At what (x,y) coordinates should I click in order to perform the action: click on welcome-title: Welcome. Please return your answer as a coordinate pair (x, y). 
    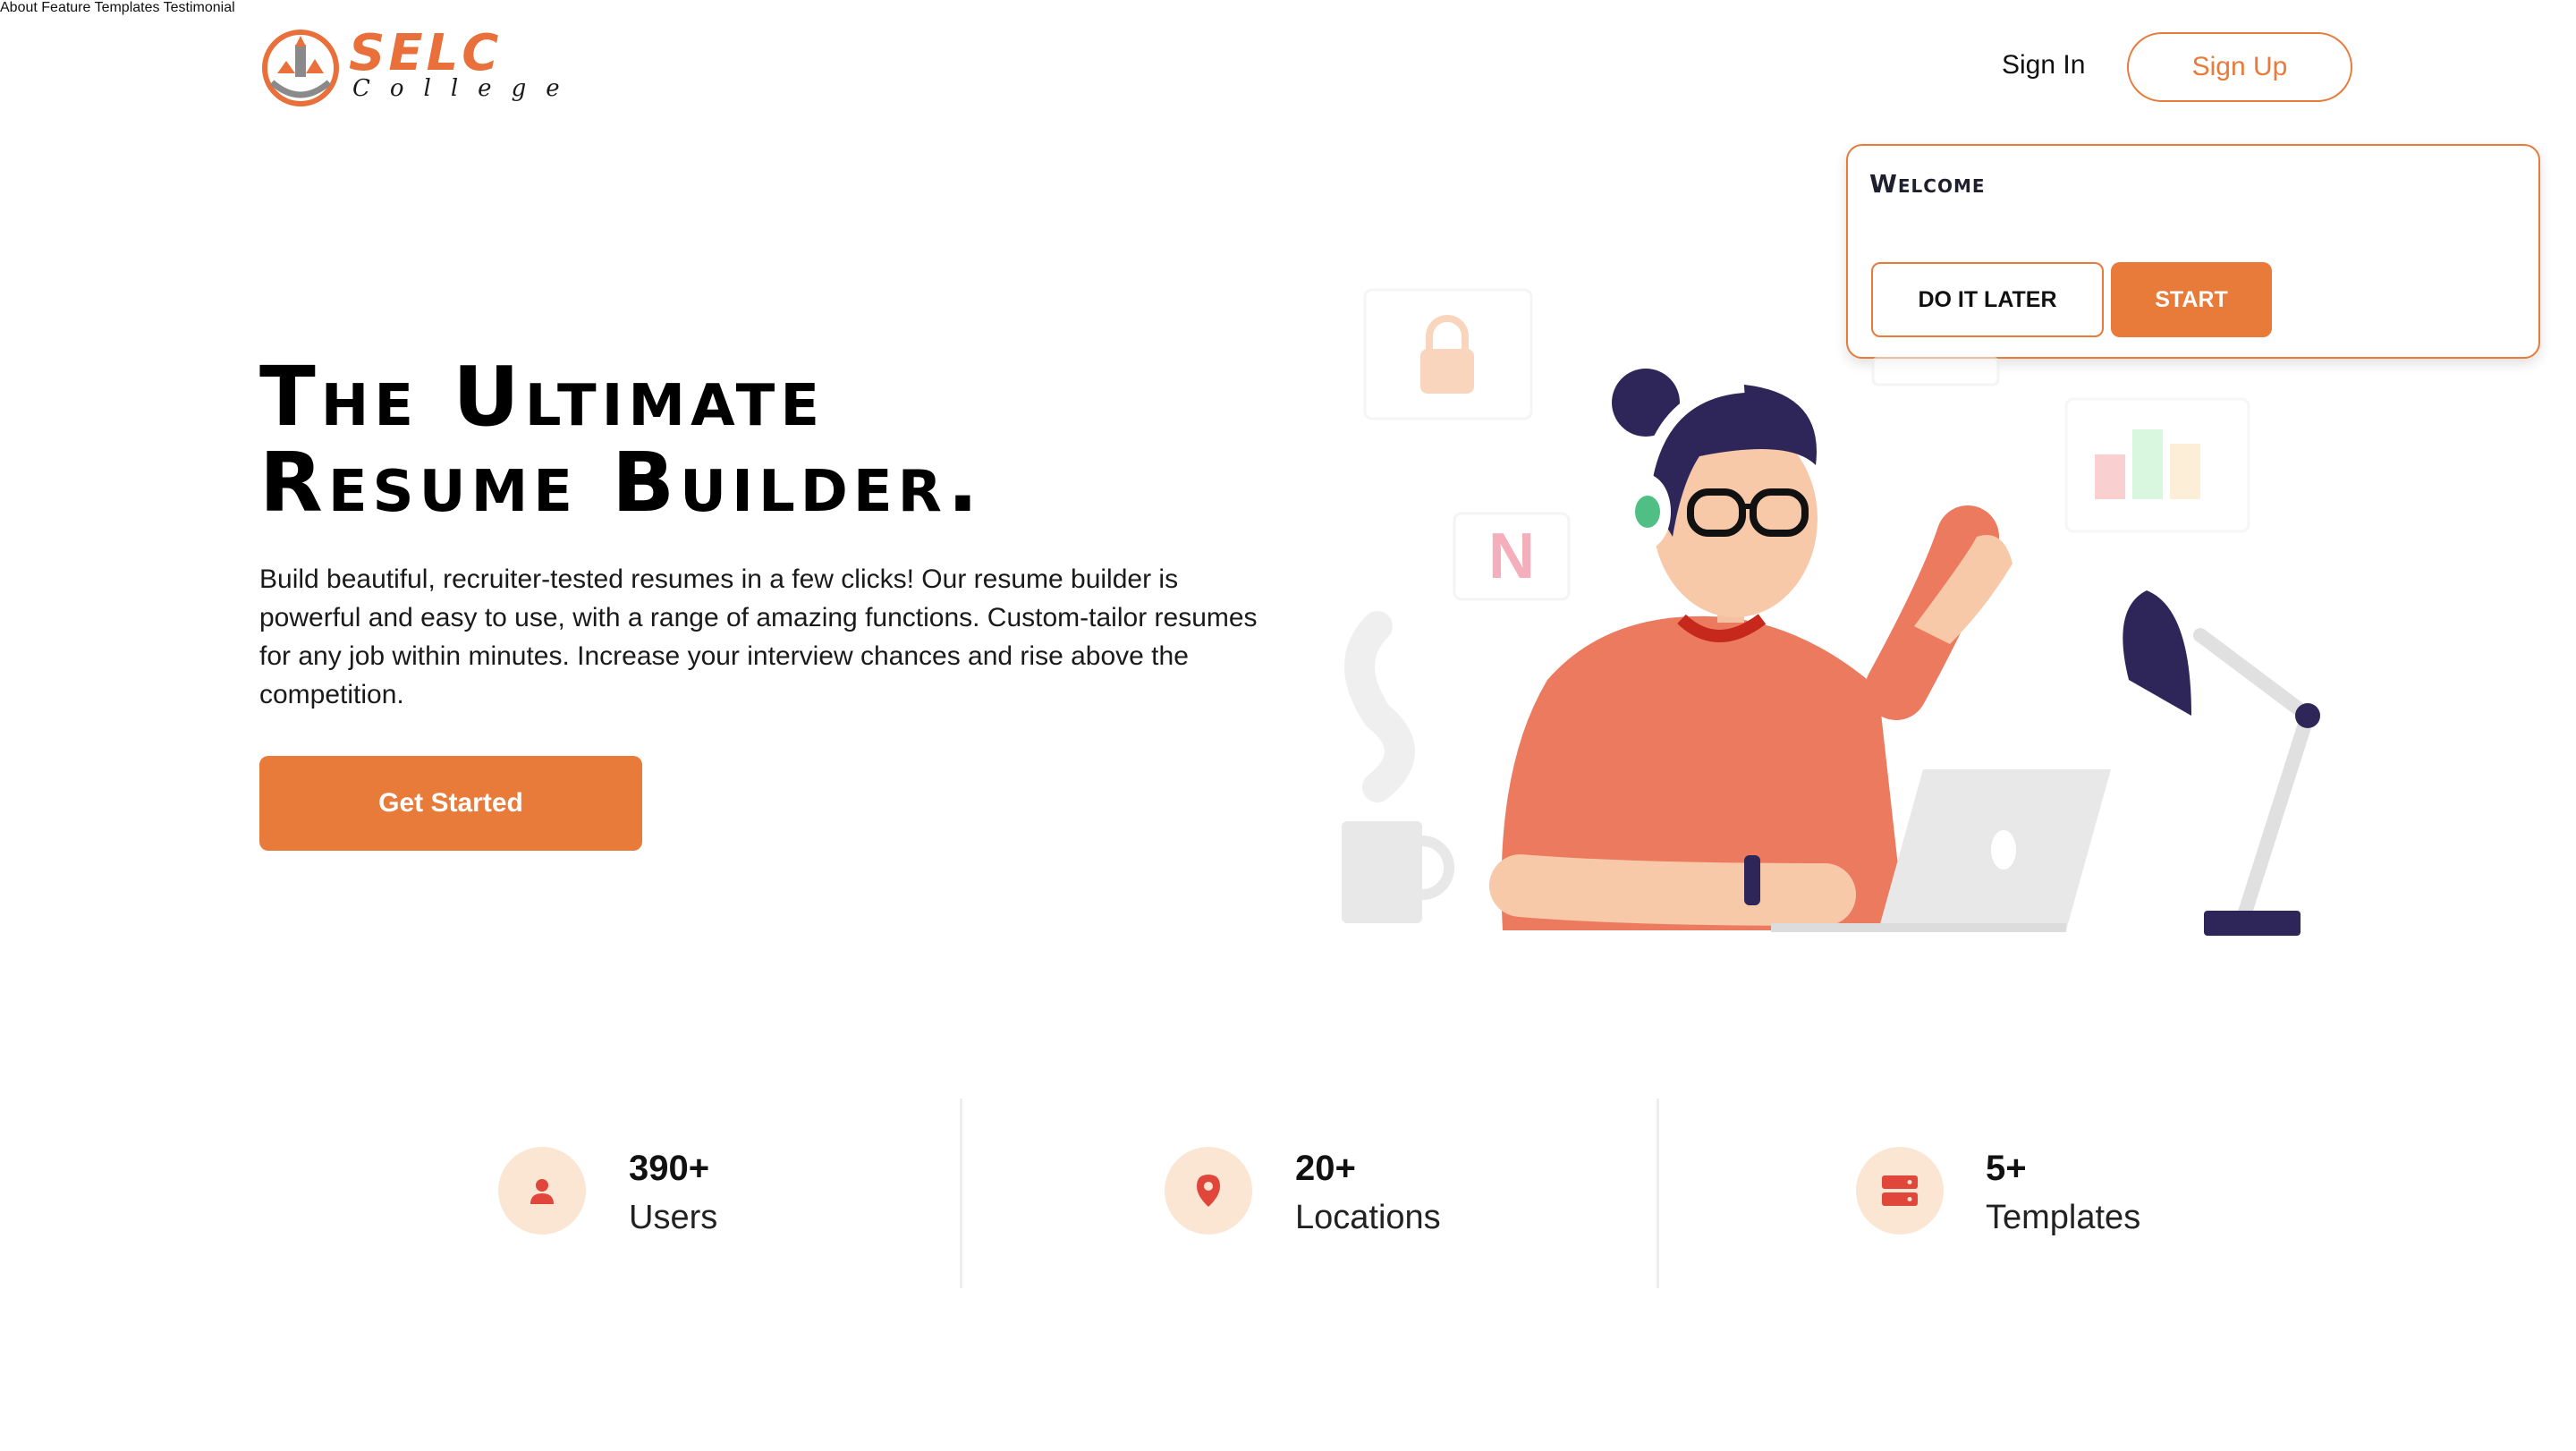
    Looking at the image, I should click on (1927, 184).